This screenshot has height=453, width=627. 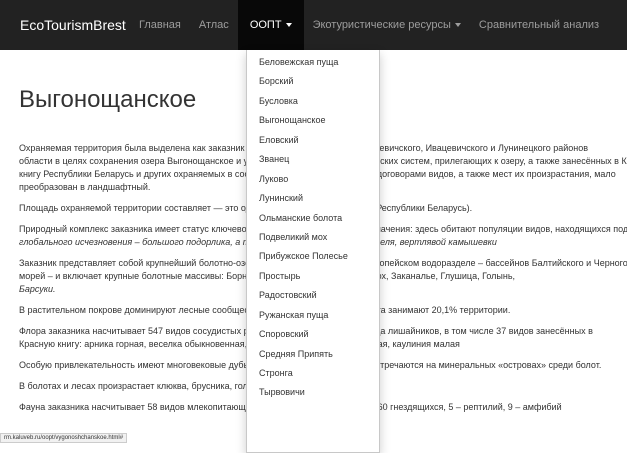 I want to click on nav-link-atlas: Атлас, so click(x=214, y=25).